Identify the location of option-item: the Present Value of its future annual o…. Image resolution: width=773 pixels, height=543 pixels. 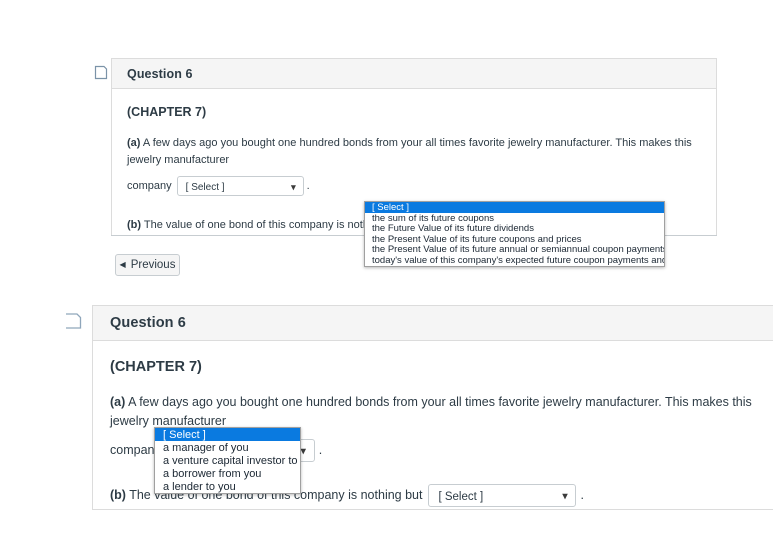
(514, 249).